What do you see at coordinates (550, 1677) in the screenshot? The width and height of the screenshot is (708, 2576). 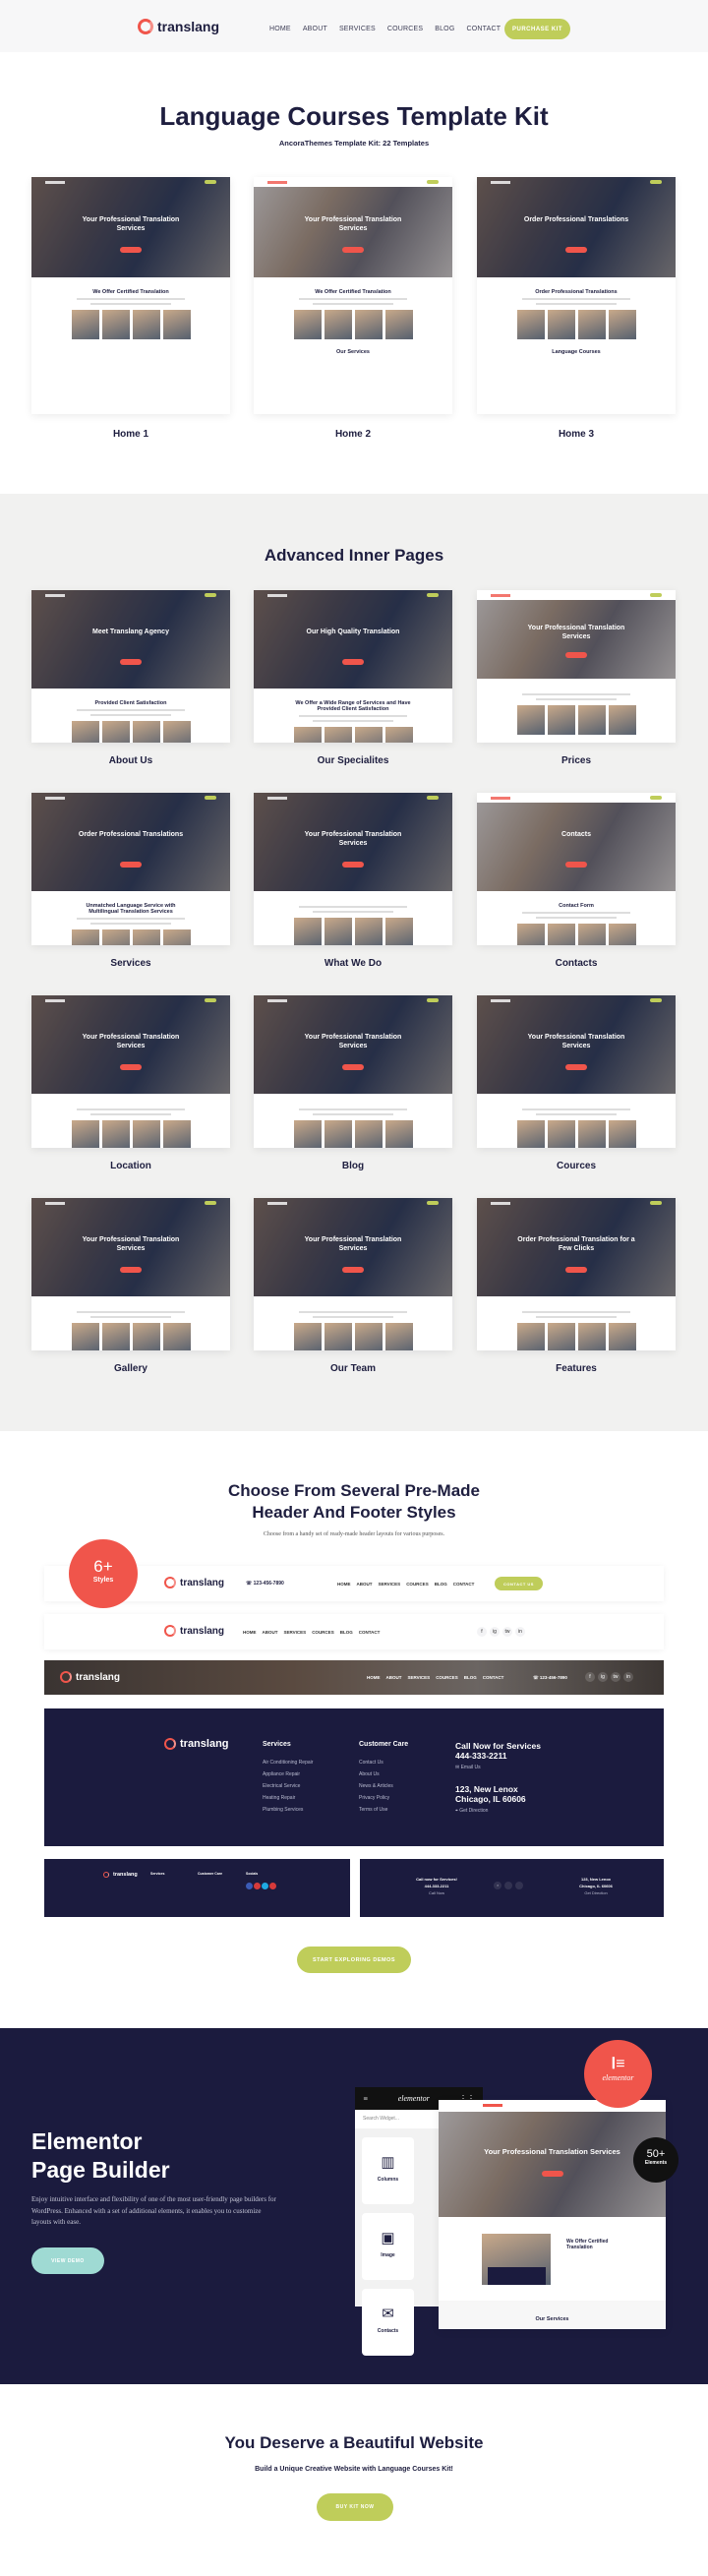 I see `phone-number: ☏ 123-456-7890` at bounding box center [550, 1677].